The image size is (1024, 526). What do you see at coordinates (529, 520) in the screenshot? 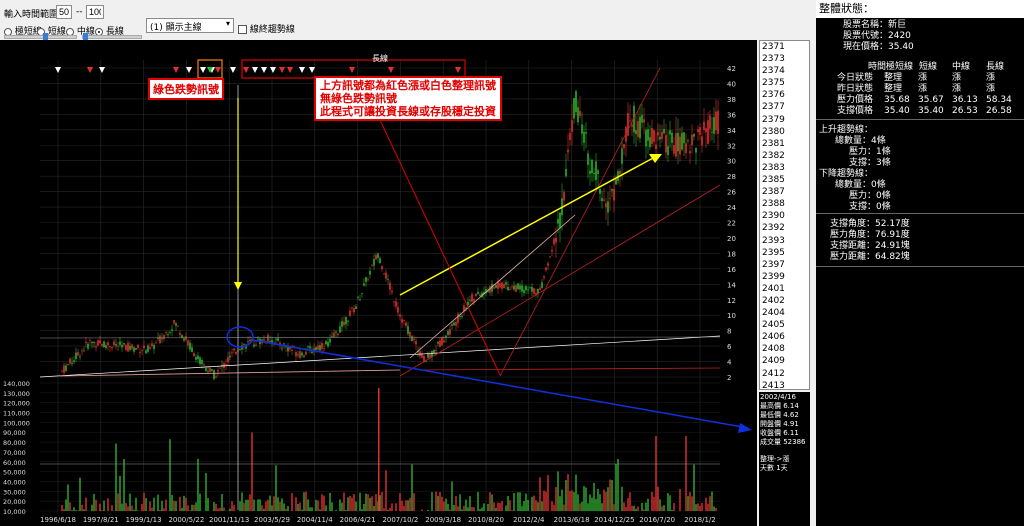
I see `x-tick-label: 2012/2/4` at bounding box center [529, 520].